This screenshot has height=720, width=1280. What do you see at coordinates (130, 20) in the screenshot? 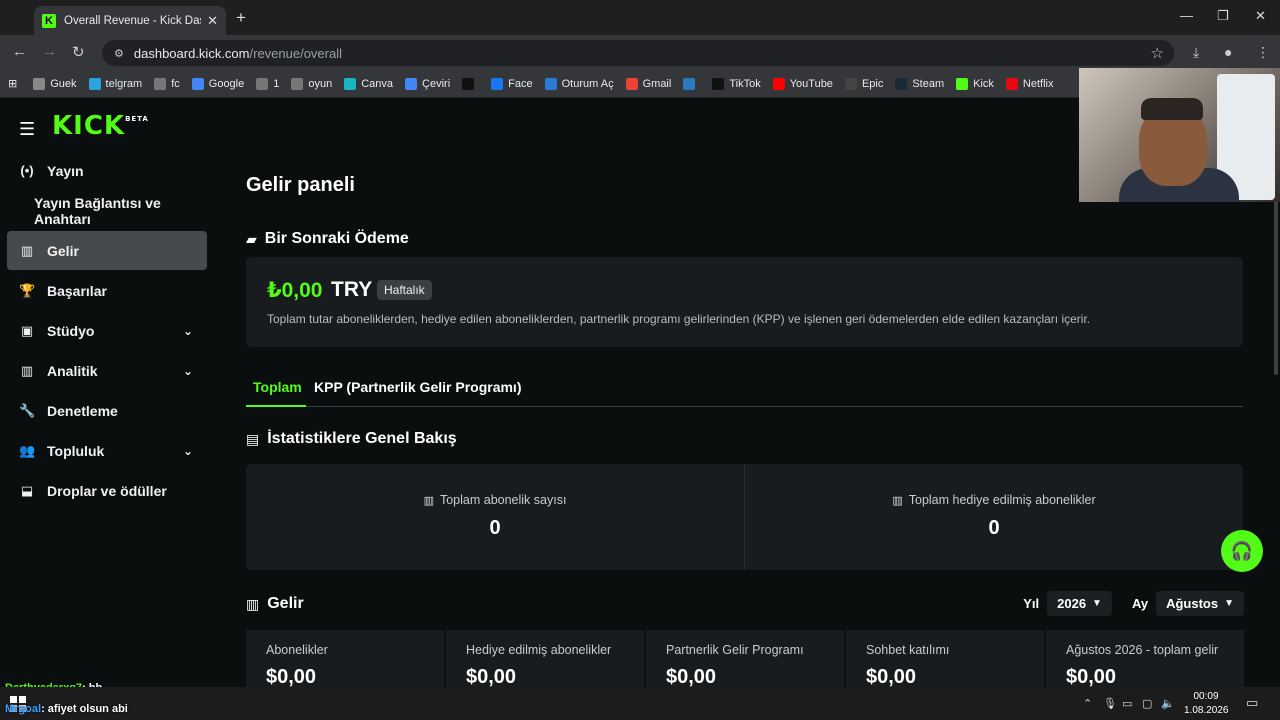
I see `browser-tab: K Overall Revenue - Kick Dashboard ✕` at bounding box center [130, 20].